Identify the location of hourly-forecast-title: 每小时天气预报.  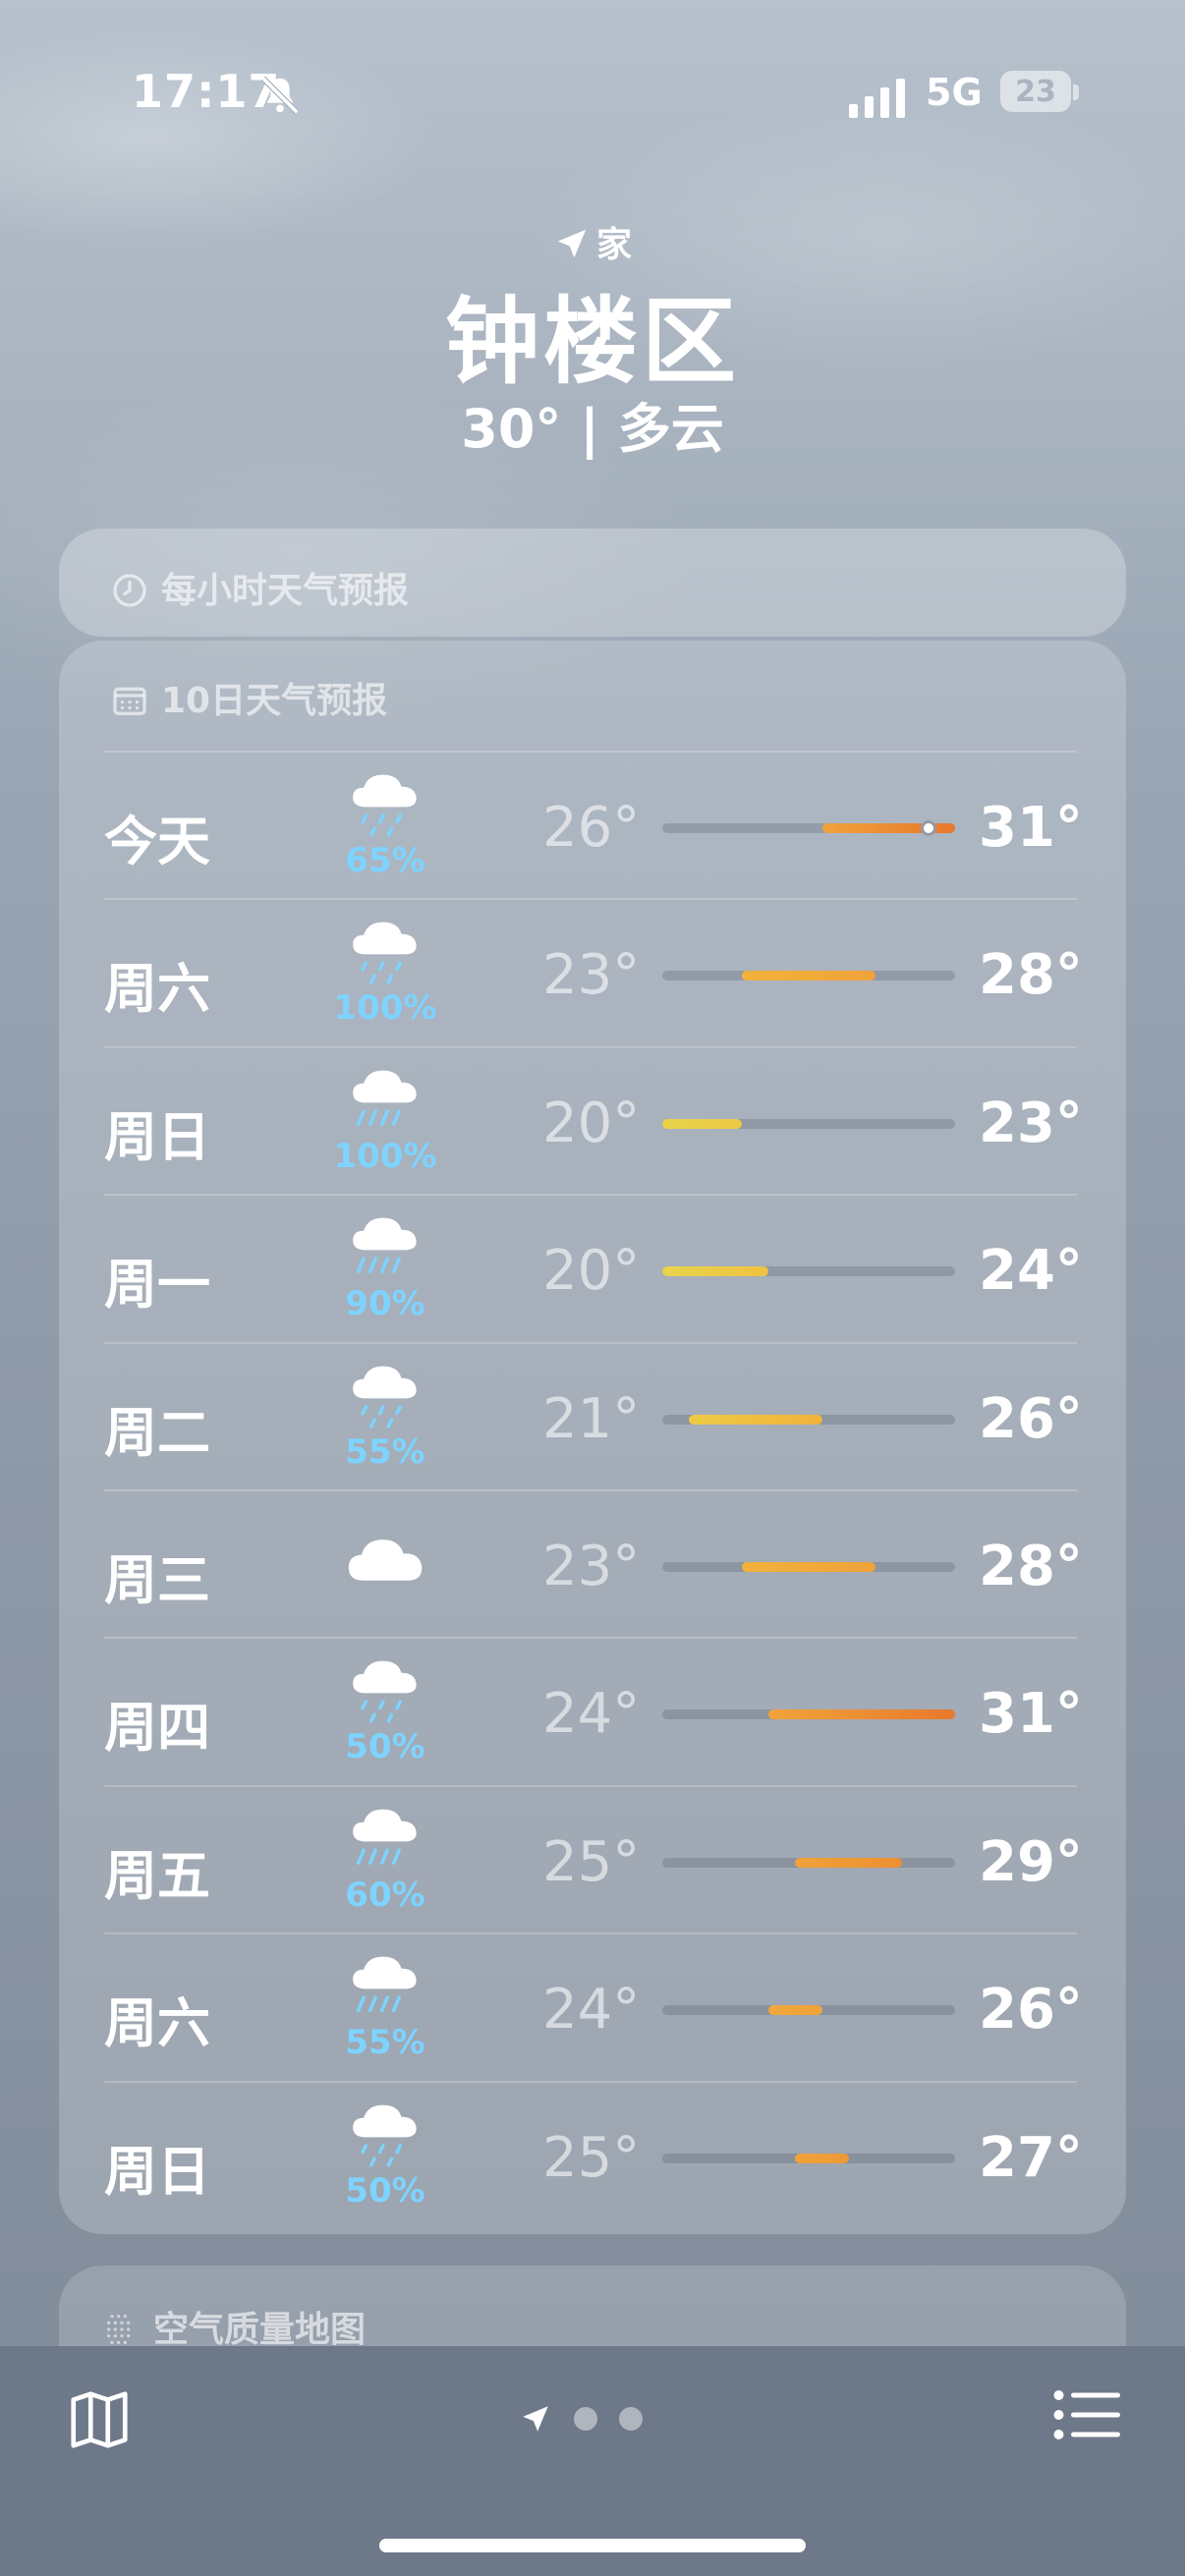
(286, 591).